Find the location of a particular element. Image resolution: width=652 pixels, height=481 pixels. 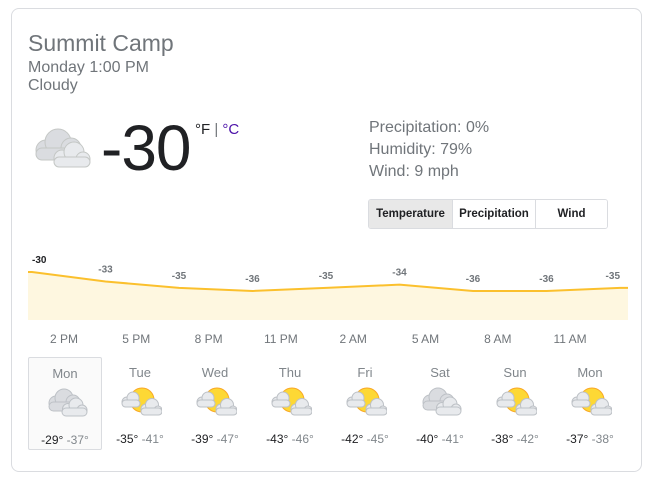

high-temp: -39° is located at coordinates (202, 439).